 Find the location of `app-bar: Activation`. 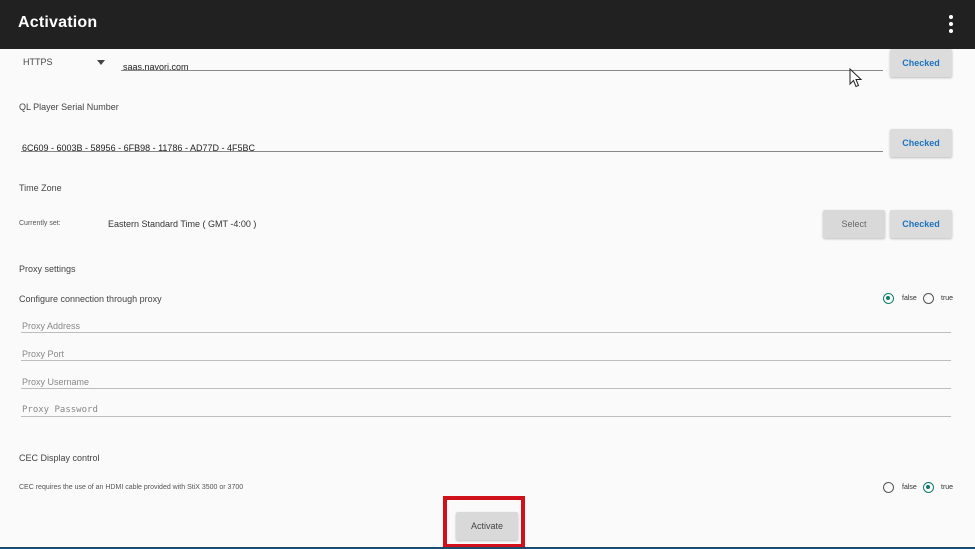

app-bar: Activation is located at coordinates (487, 24).